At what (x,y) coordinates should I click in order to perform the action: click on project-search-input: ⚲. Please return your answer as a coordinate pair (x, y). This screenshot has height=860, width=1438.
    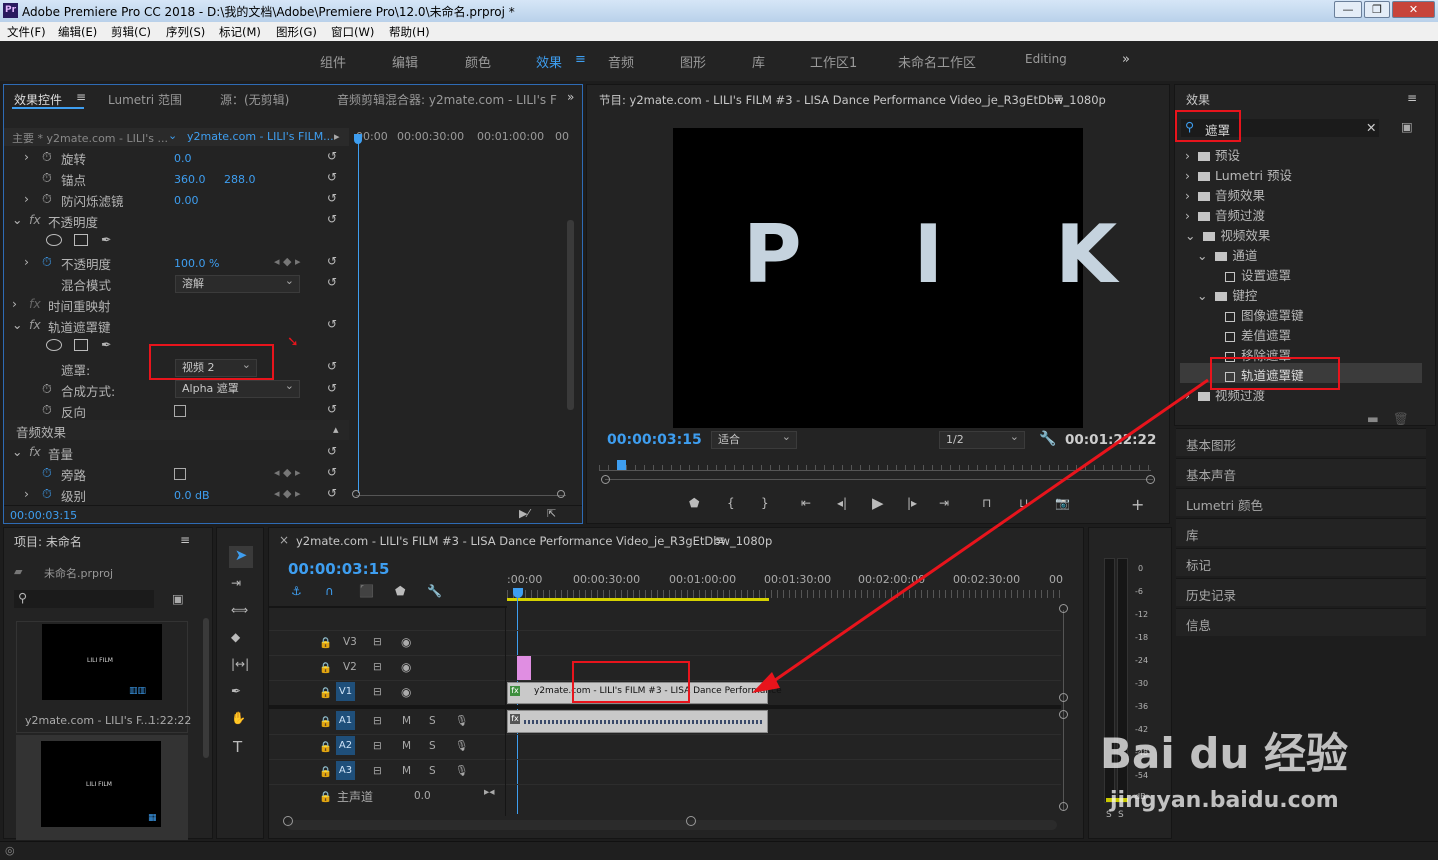
    Looking at the image, I should click on (84, 599).